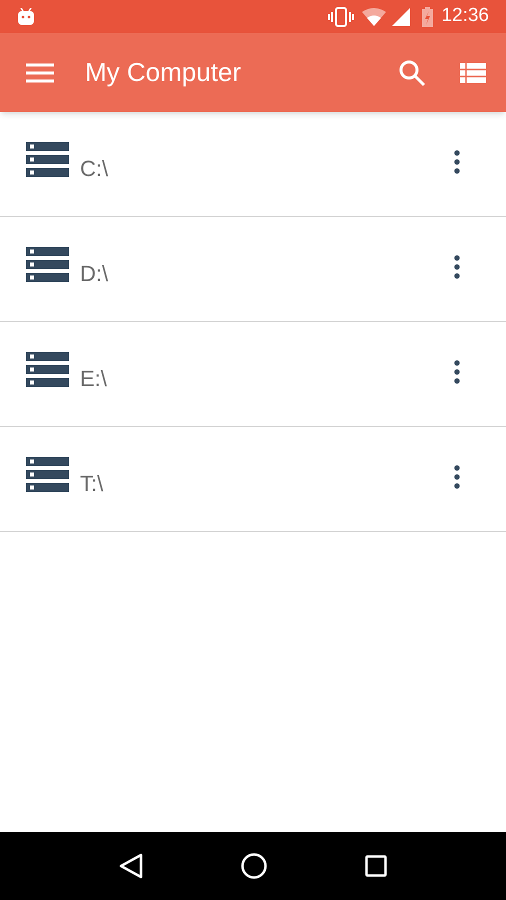 The width and height of the screenshot is (506, 900). Describe the element at coordinates (341, 16) in the screenshot. I see `vibrate-icon` at that location.